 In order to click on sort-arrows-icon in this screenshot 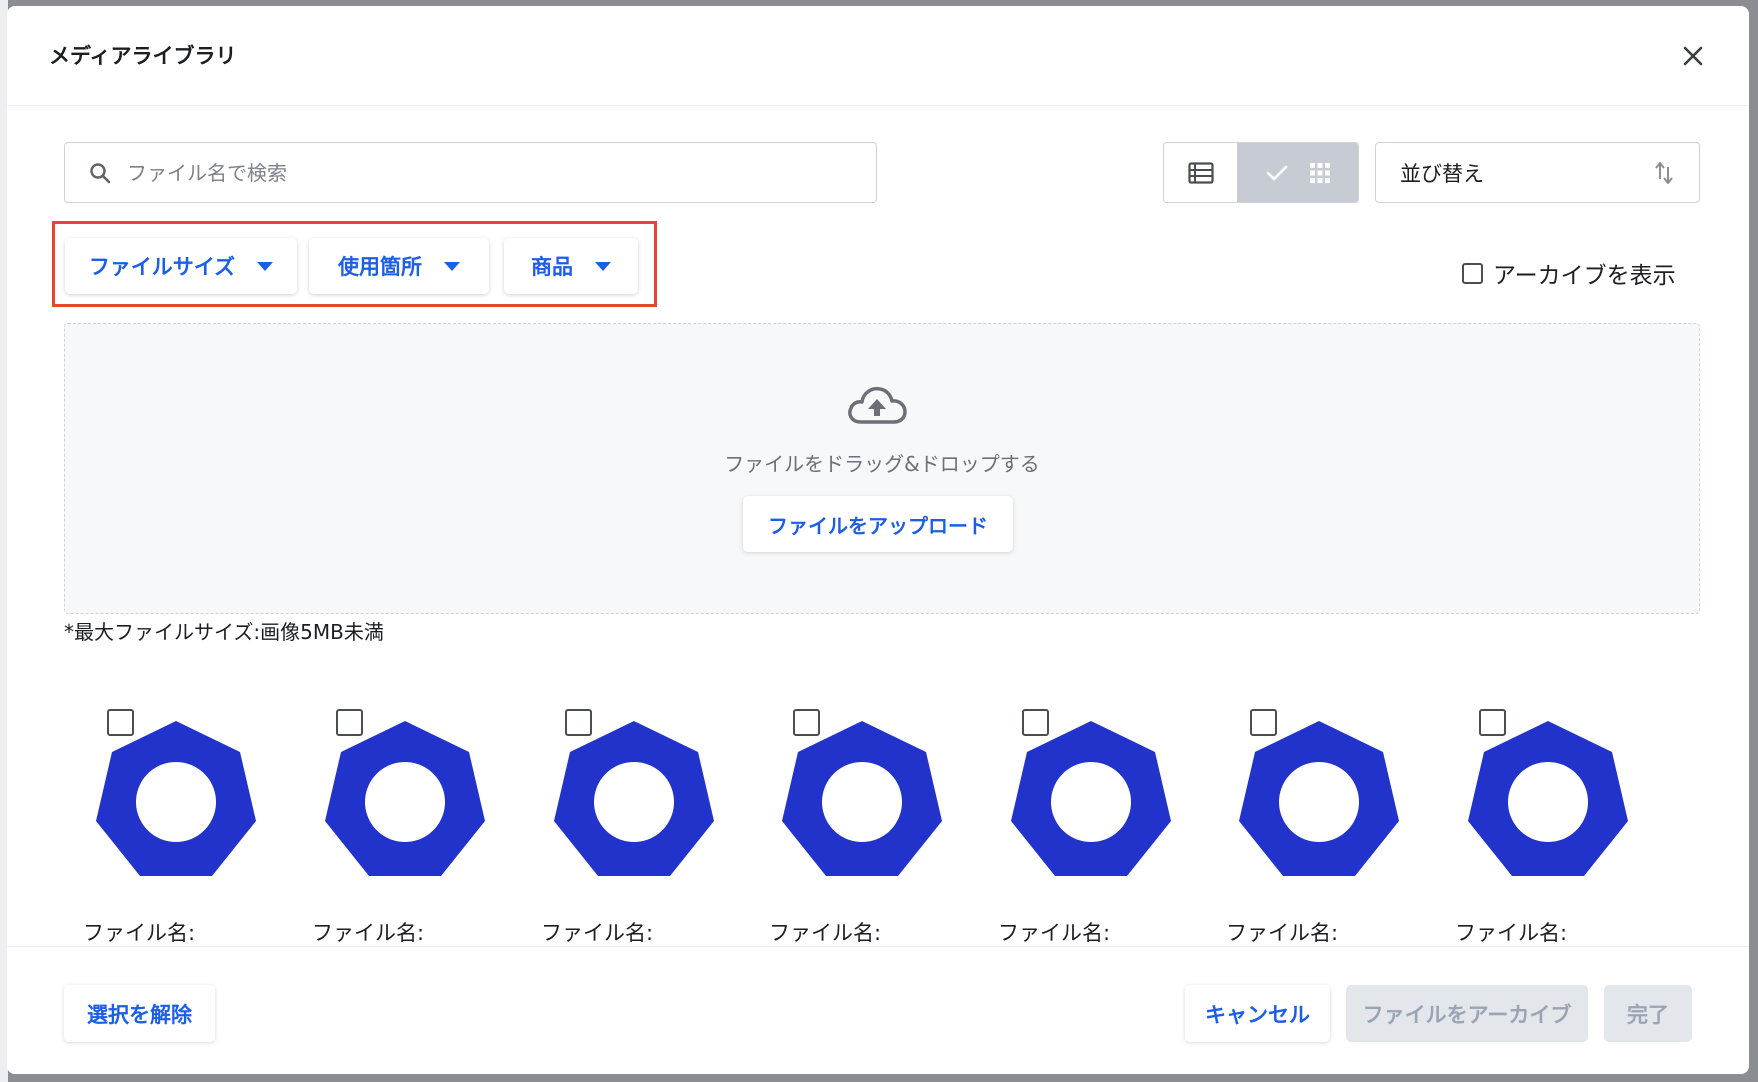, I will do `click(1664, 172)`.